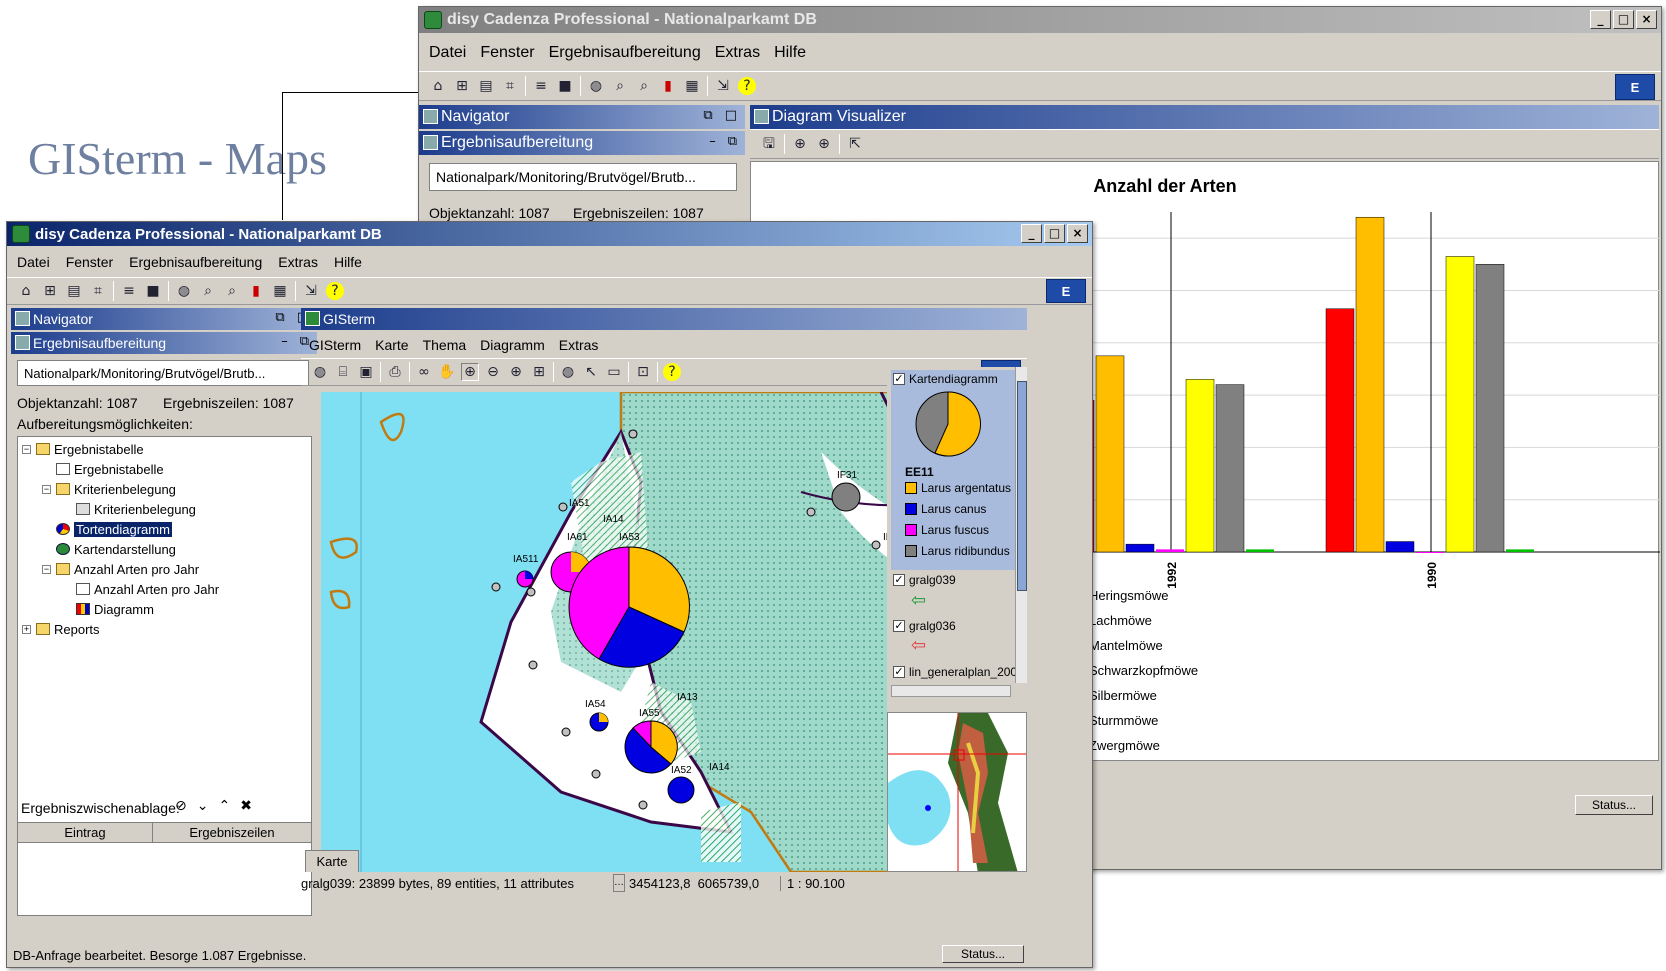 Image resolution: width=1666 pixels, height=971 pixels. Describe the element at coordinates (1204, 117) in the screenshot. I see `diagram-visualizer-header: Diagram Visualizer` at that location.